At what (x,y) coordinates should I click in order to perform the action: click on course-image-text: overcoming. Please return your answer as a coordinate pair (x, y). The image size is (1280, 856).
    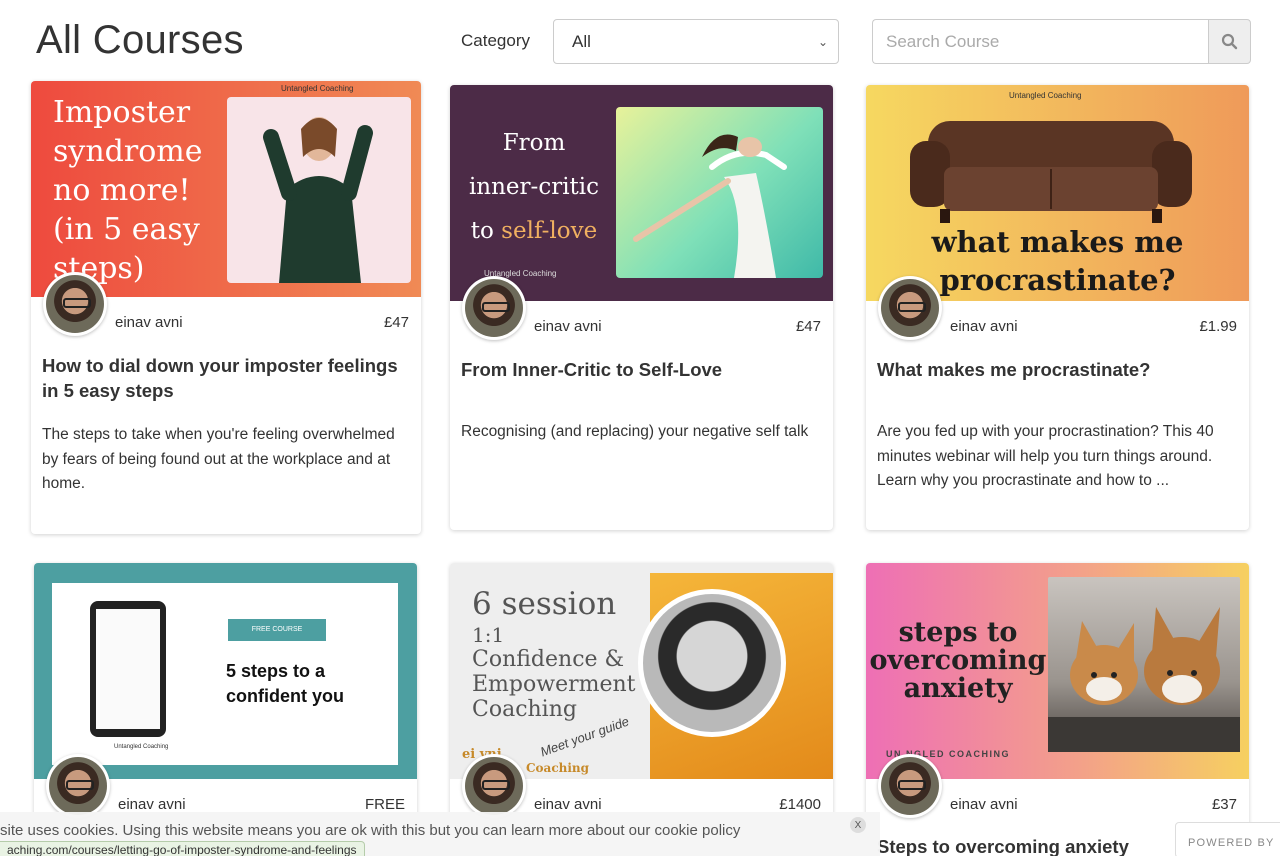
    Looking at the image, I should click on (958, 660).